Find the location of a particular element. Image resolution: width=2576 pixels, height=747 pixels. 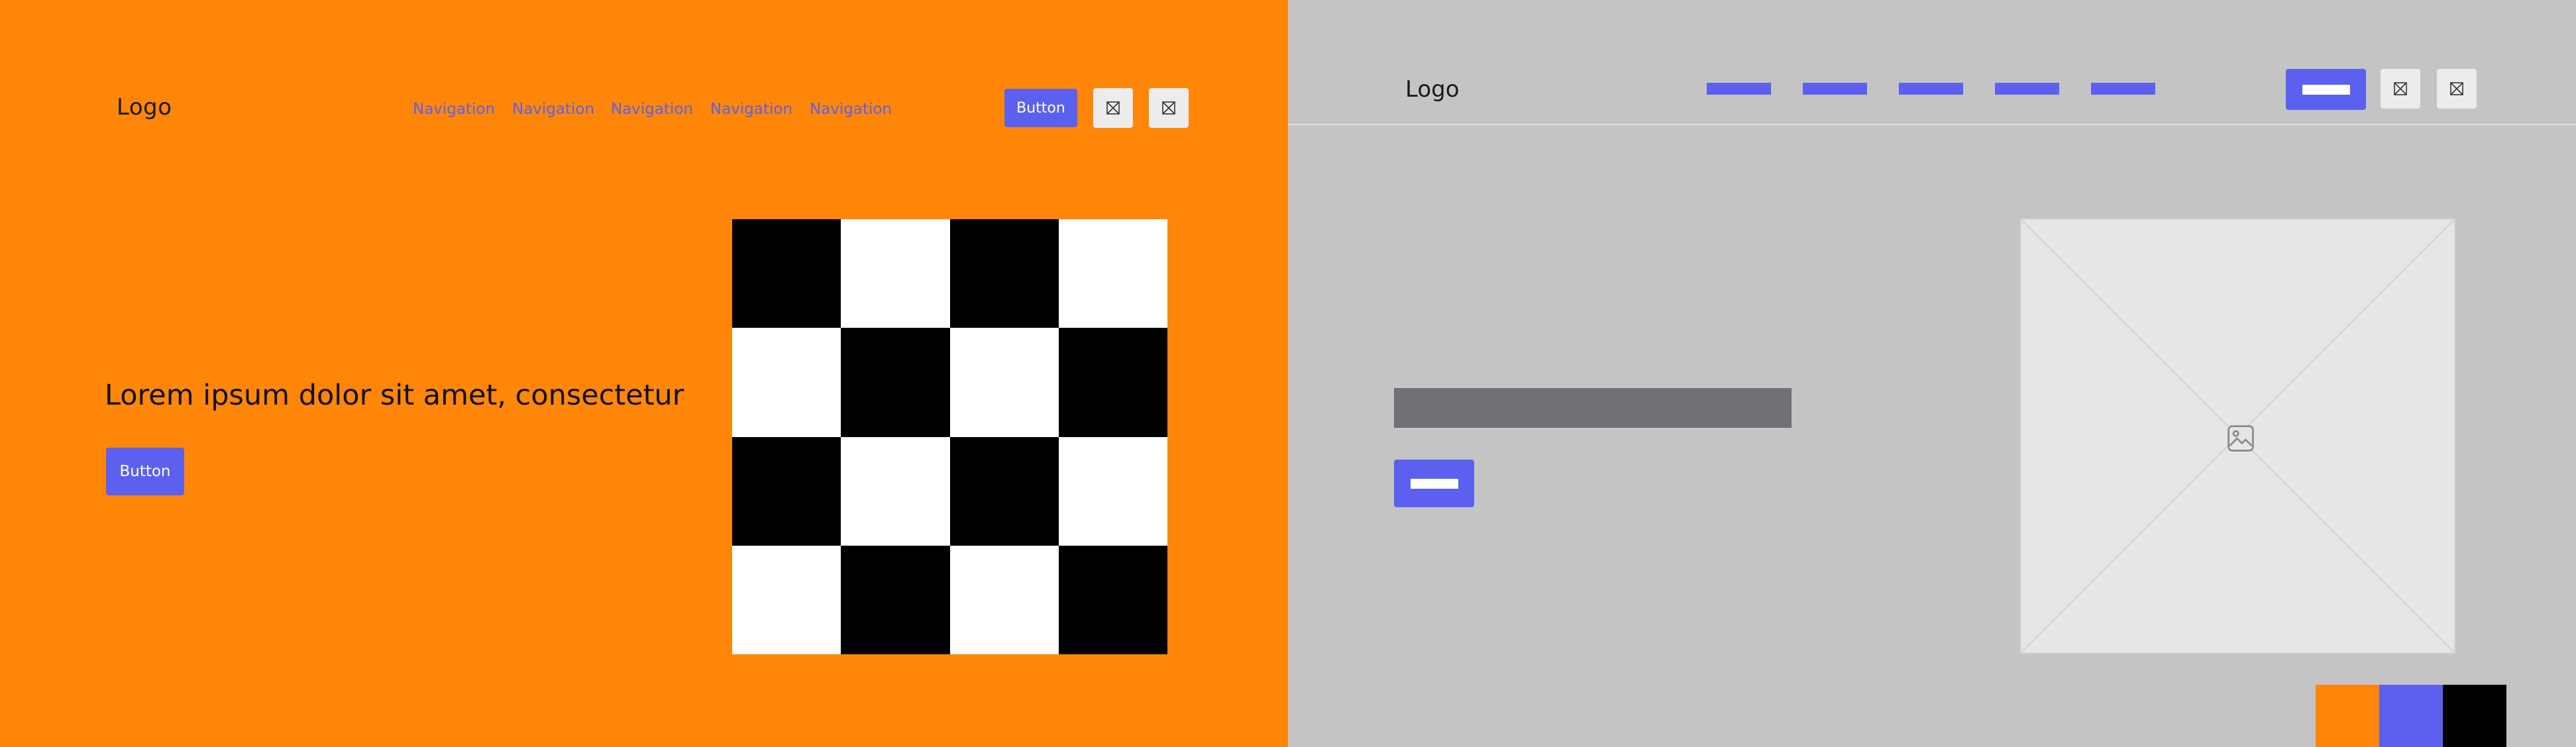

nav-link-4: Navigation is located at coordinates (751, 109).